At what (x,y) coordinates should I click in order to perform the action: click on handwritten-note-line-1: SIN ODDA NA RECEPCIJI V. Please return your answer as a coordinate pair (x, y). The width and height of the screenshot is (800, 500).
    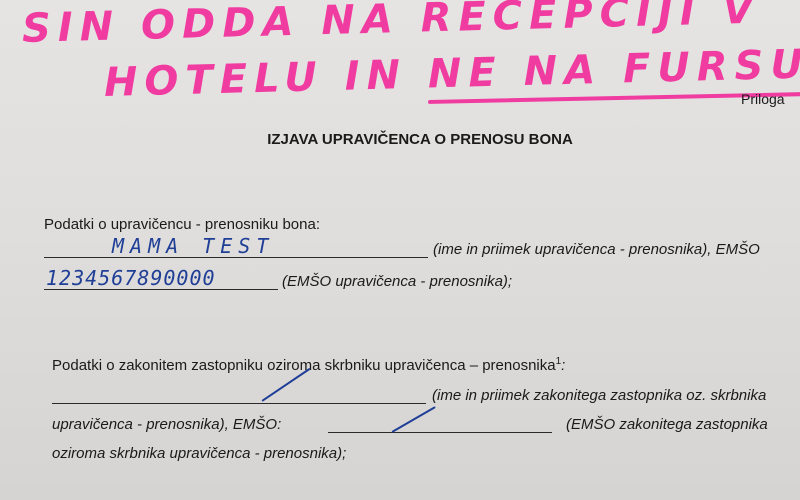
    Looking at the image, I should click on (391, 26).